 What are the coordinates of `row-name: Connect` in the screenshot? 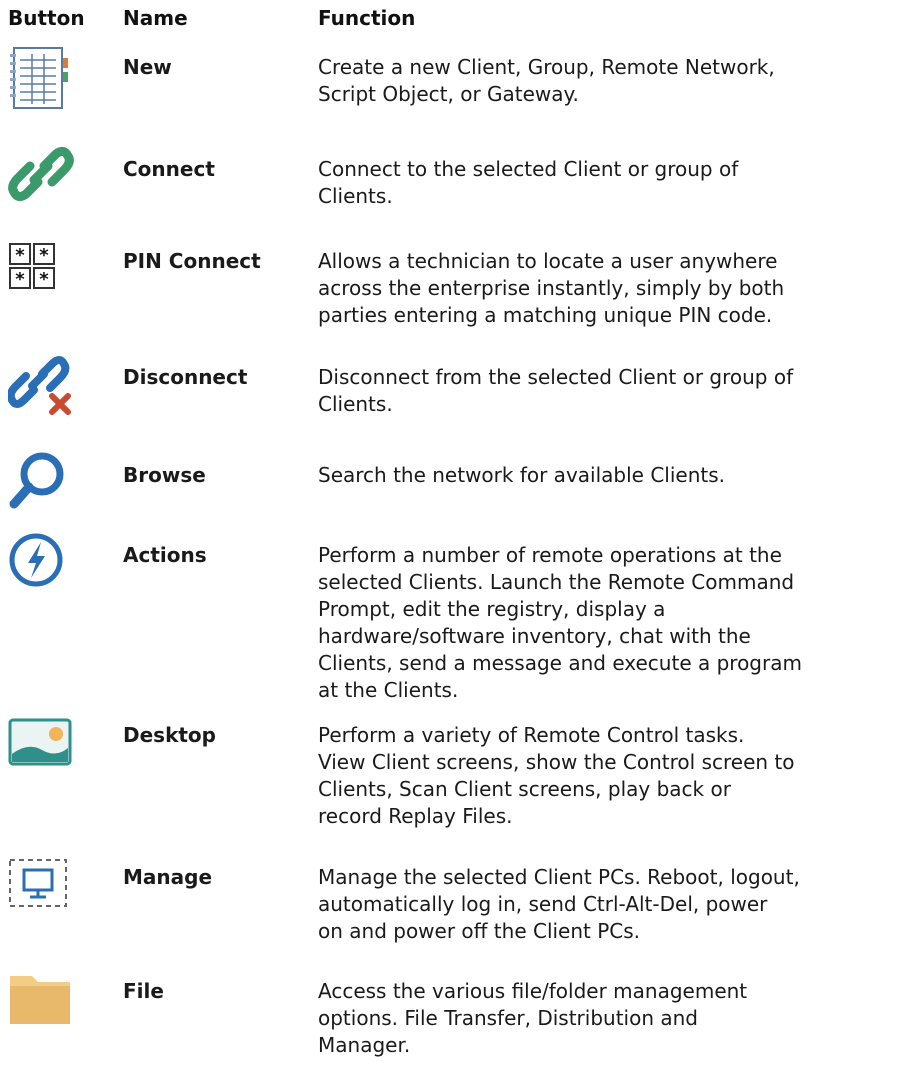 It's located at (169, 169).